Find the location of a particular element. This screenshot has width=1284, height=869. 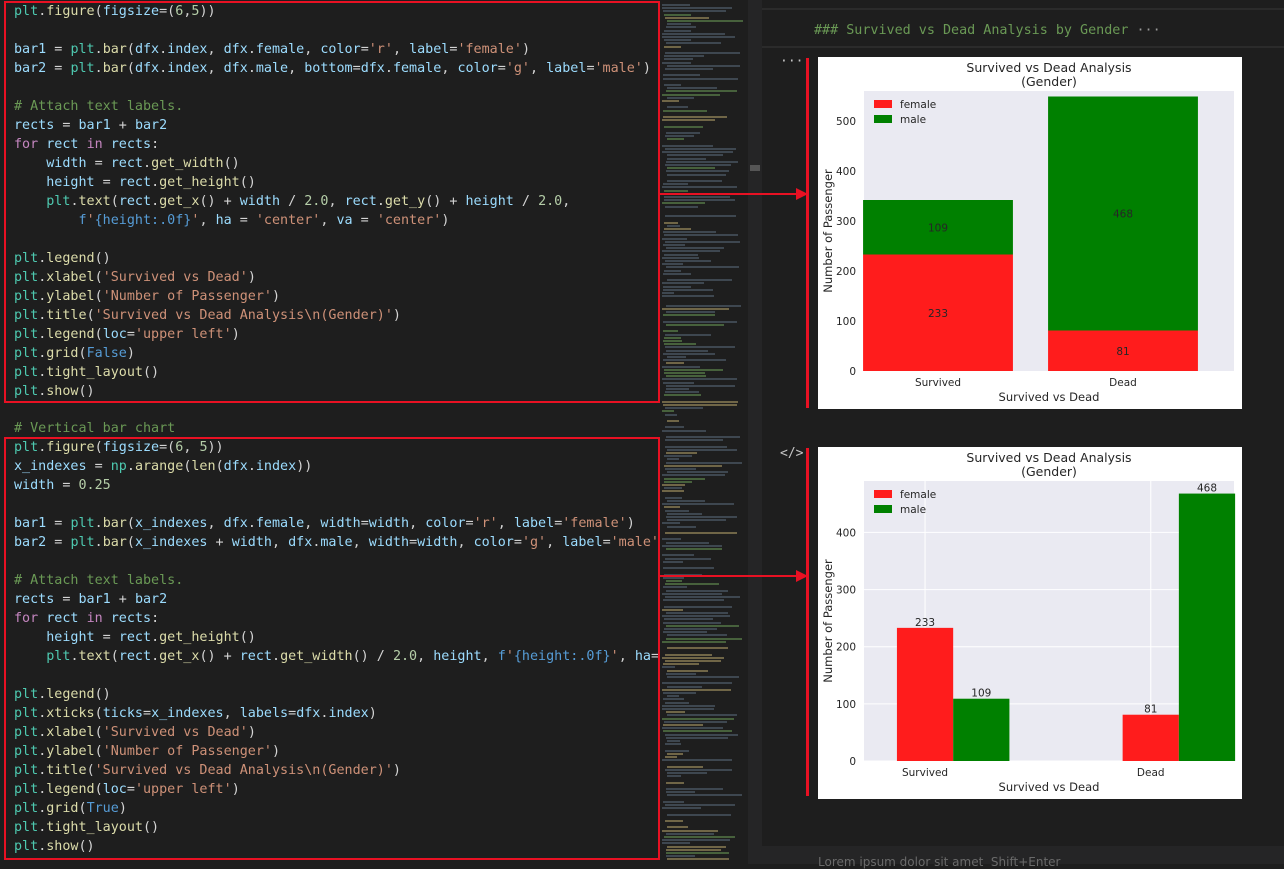

vertical-scrollbar is located at coordinates (755, 432).